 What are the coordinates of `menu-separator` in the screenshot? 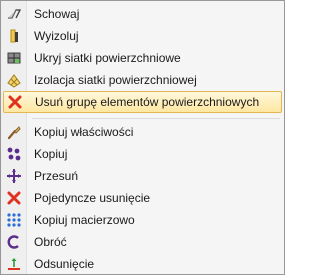 It's located at (156, 118).